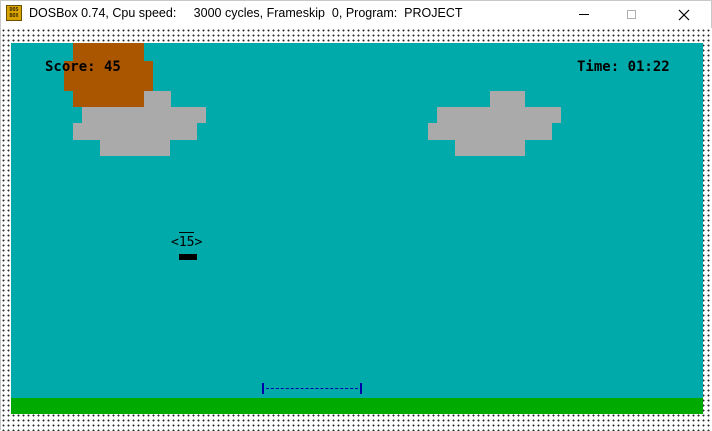 This screenshot has width=712, height=431. Describe the element at coordinates (263, 388) in the screenshot. I see `landing-pad-left-marker` at that location.